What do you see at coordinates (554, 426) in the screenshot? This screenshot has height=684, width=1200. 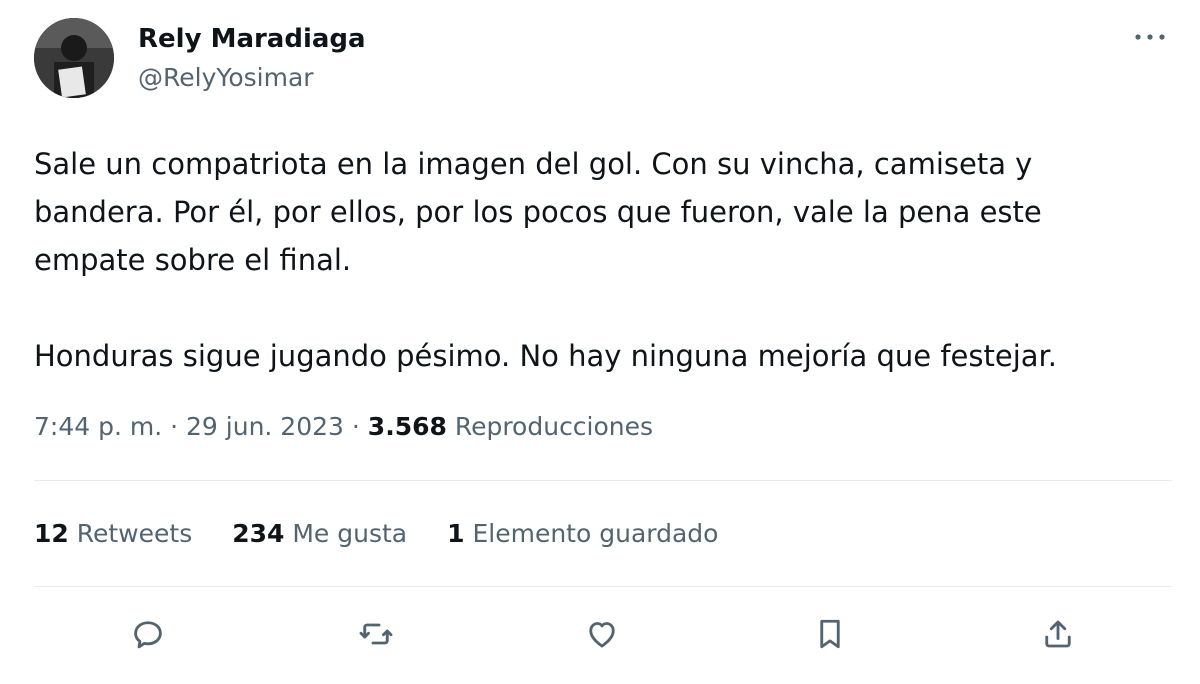 I see `views-label: Reproducciones` at bounding box center [554, 426].